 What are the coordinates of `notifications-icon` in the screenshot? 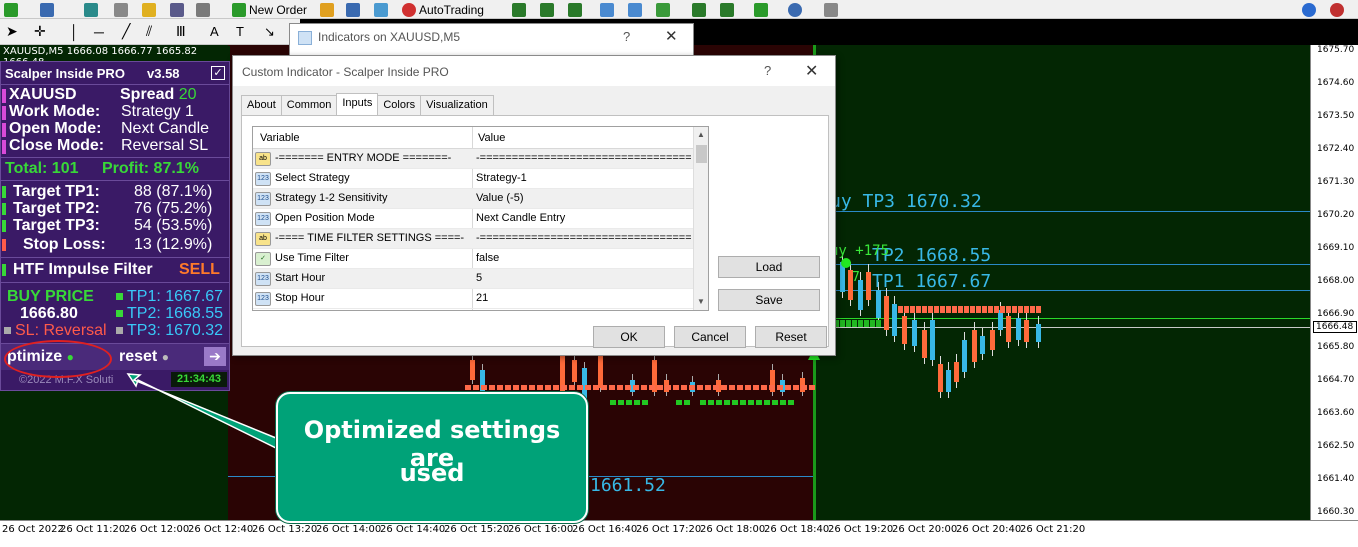 It's located at (1337, 9).